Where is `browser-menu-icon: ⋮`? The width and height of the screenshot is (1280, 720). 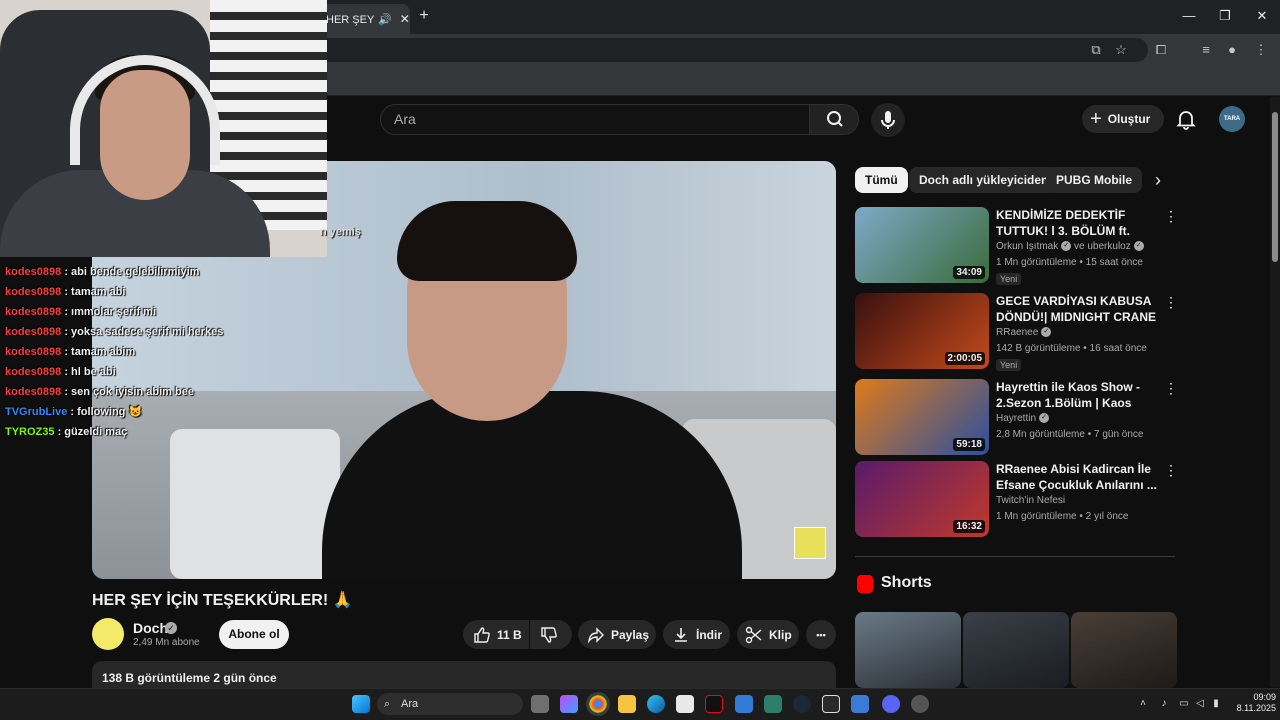 browser-menu-icon: ⋮ is located at coordinates (1261, 50).